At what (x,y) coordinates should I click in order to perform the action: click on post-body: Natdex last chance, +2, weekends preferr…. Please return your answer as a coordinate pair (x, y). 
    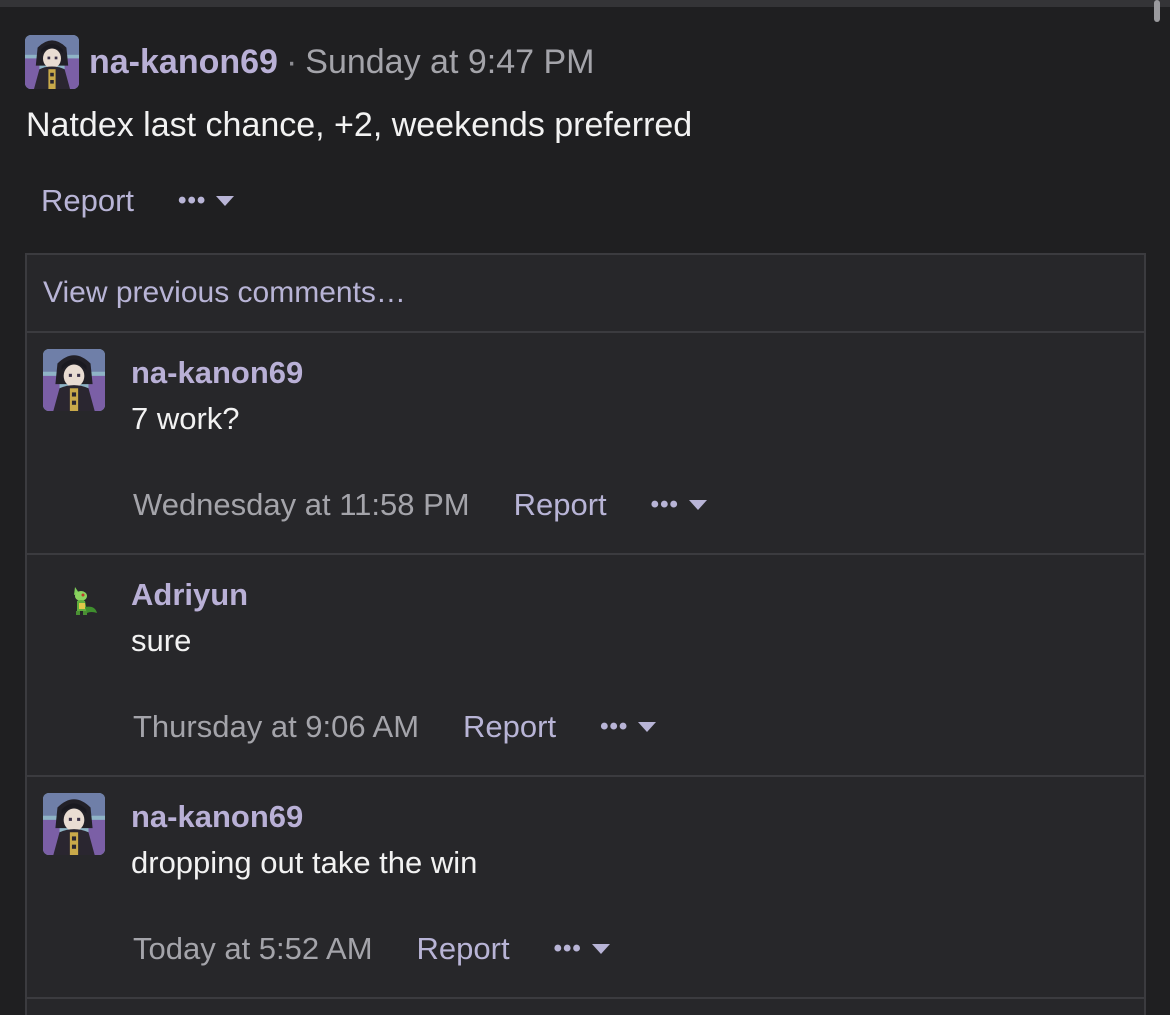
    Looking at the image, I should click on (359, 125).